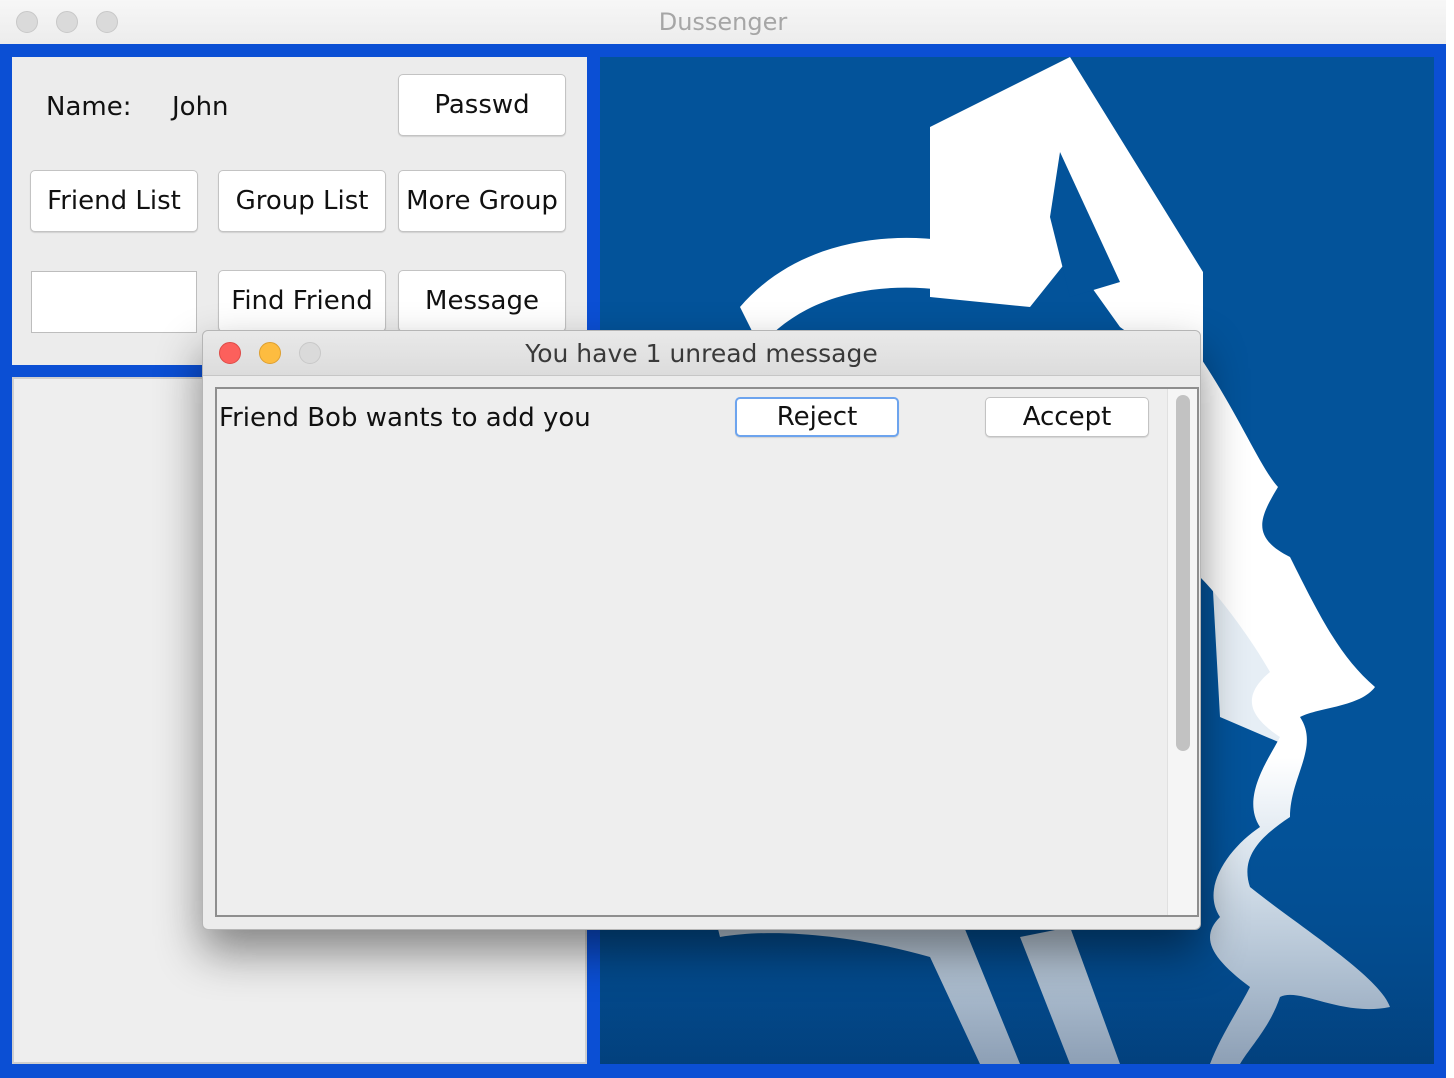 This screenshot has height=1078, width=1454. What do you see at coordinates (482, 301) in the screenshot?
I see `message-button: Message` at bounding box center [482, 301].